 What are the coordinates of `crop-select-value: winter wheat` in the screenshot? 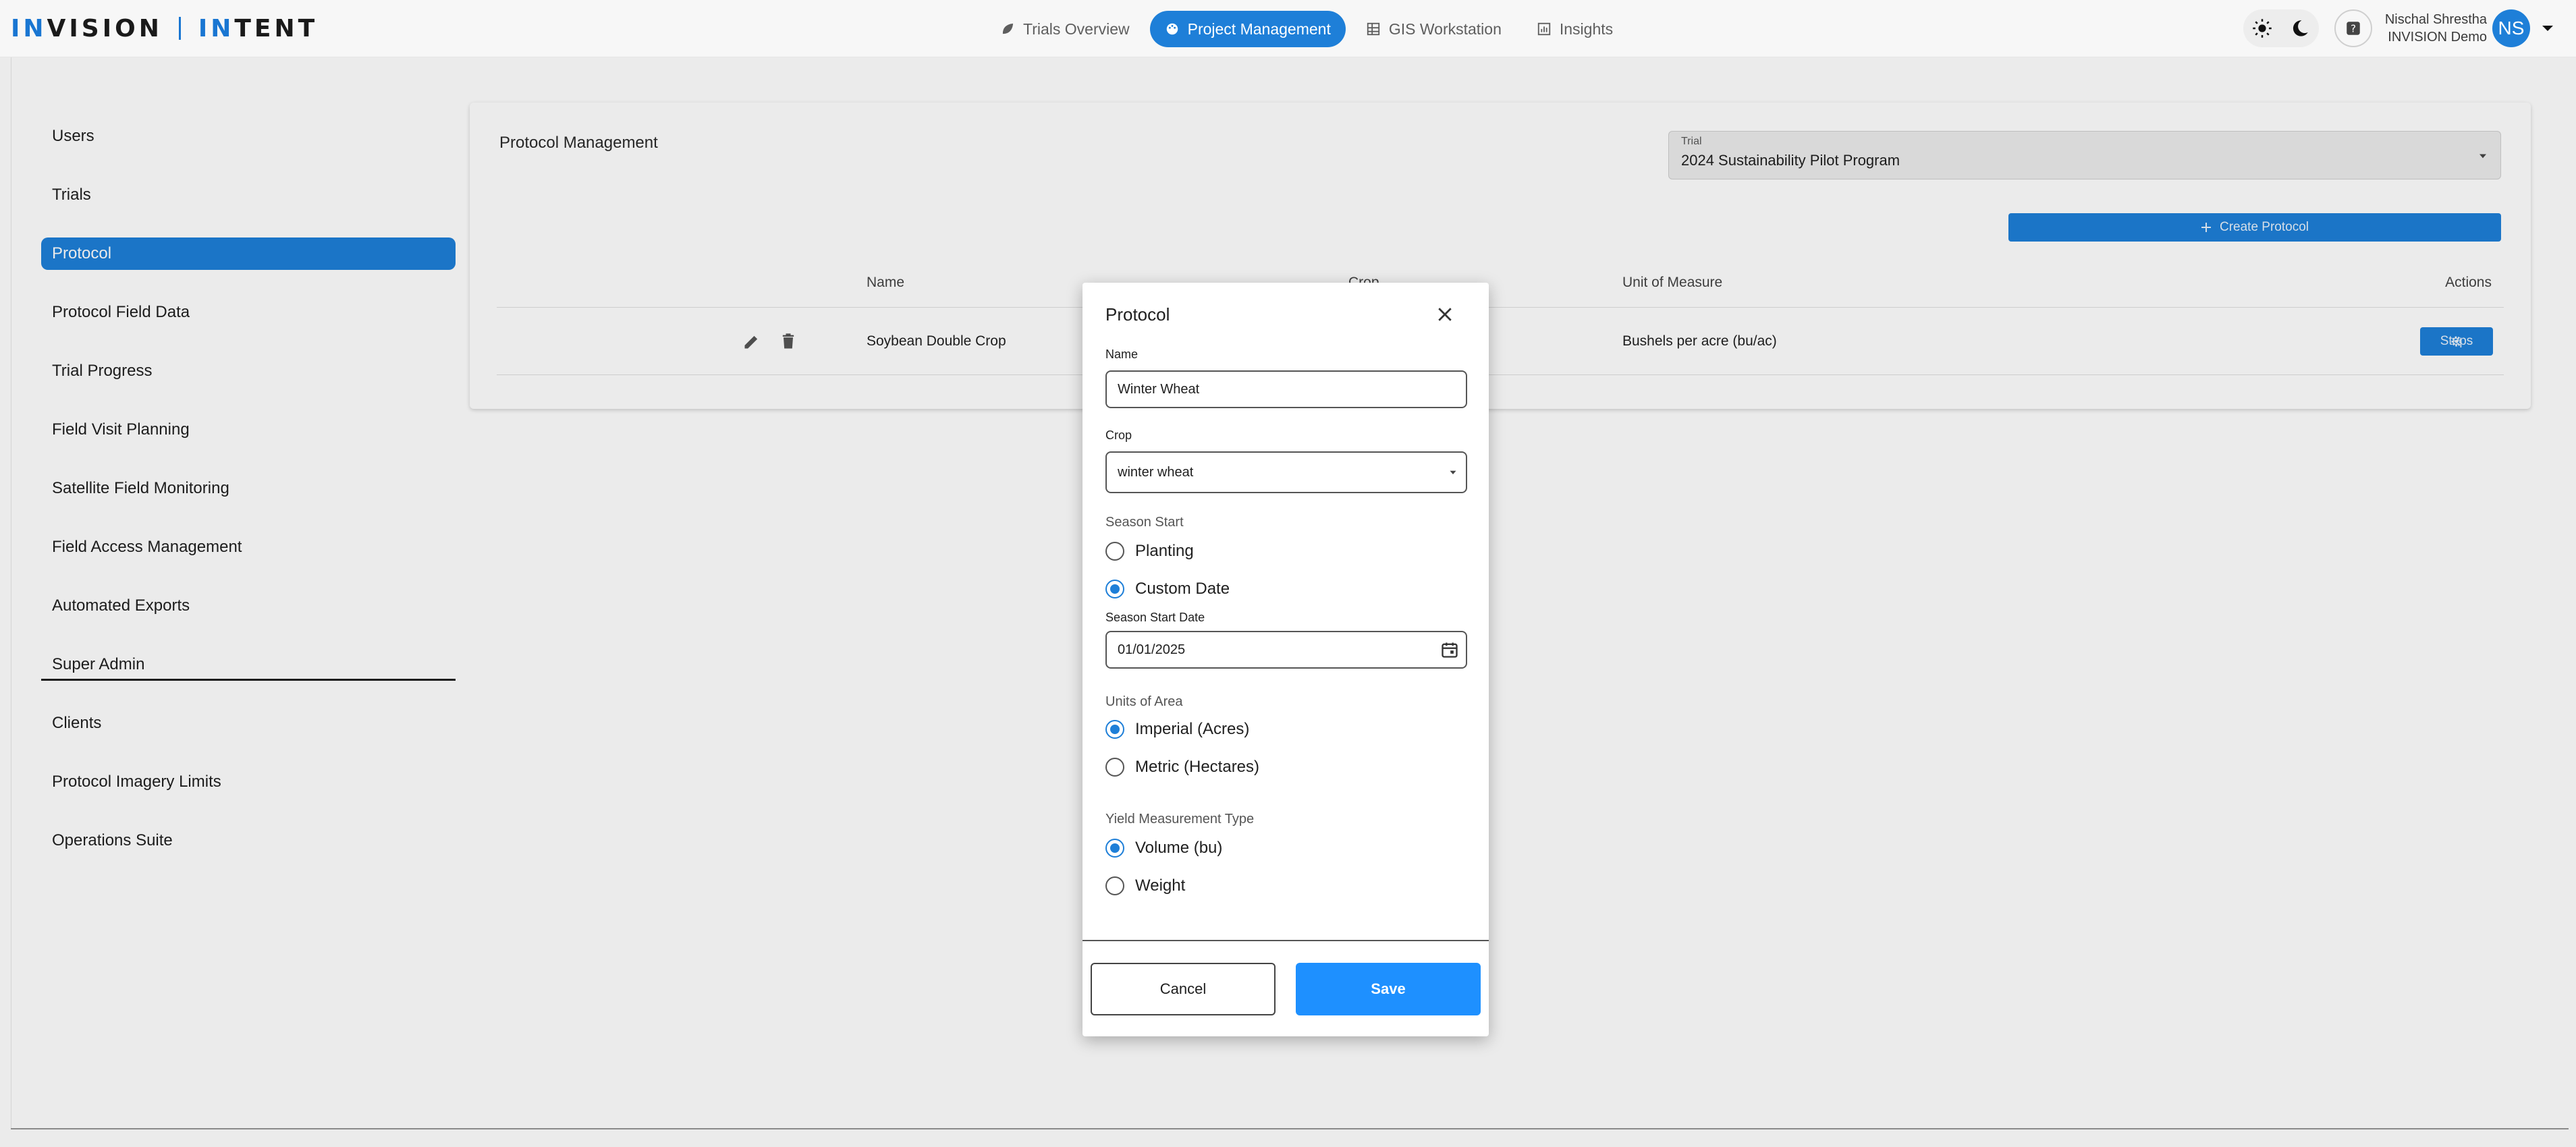 It's located at (1156, 472).